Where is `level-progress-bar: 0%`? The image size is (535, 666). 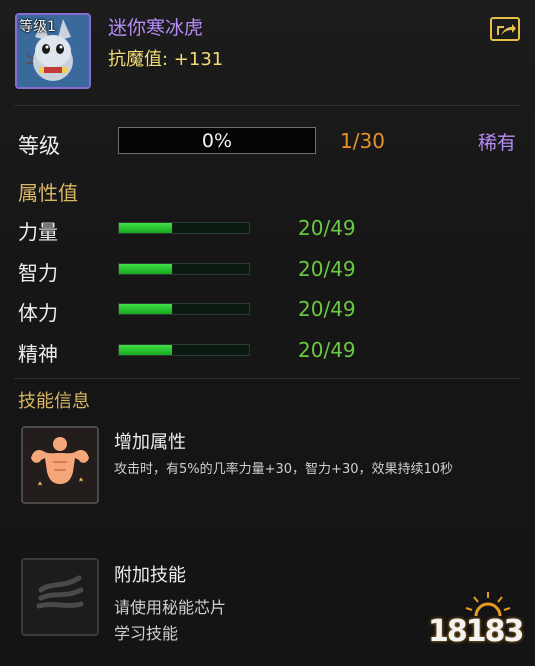
level-progress-bar: 0% is located at coordinates (217, 140).